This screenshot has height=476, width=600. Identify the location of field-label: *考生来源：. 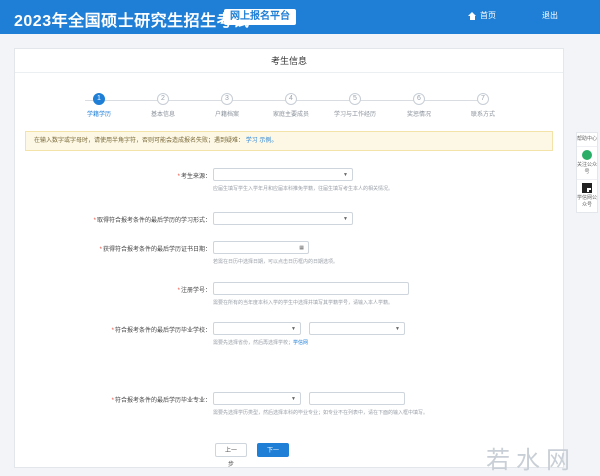
(194, 177).